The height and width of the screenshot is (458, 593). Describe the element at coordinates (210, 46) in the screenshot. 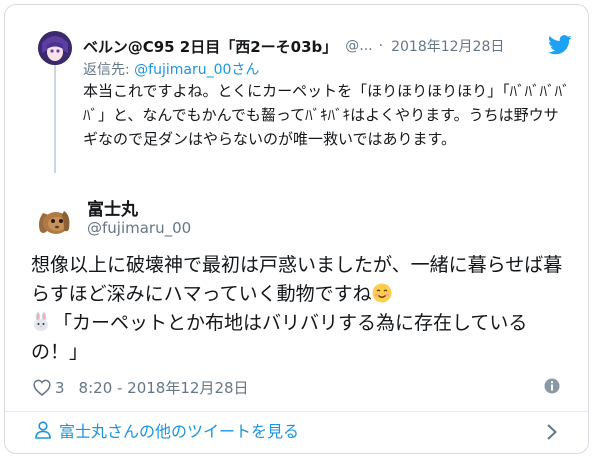

I see `parent-display-name: ベルン@C95 2日目「西2ーそ03b」` at that location.